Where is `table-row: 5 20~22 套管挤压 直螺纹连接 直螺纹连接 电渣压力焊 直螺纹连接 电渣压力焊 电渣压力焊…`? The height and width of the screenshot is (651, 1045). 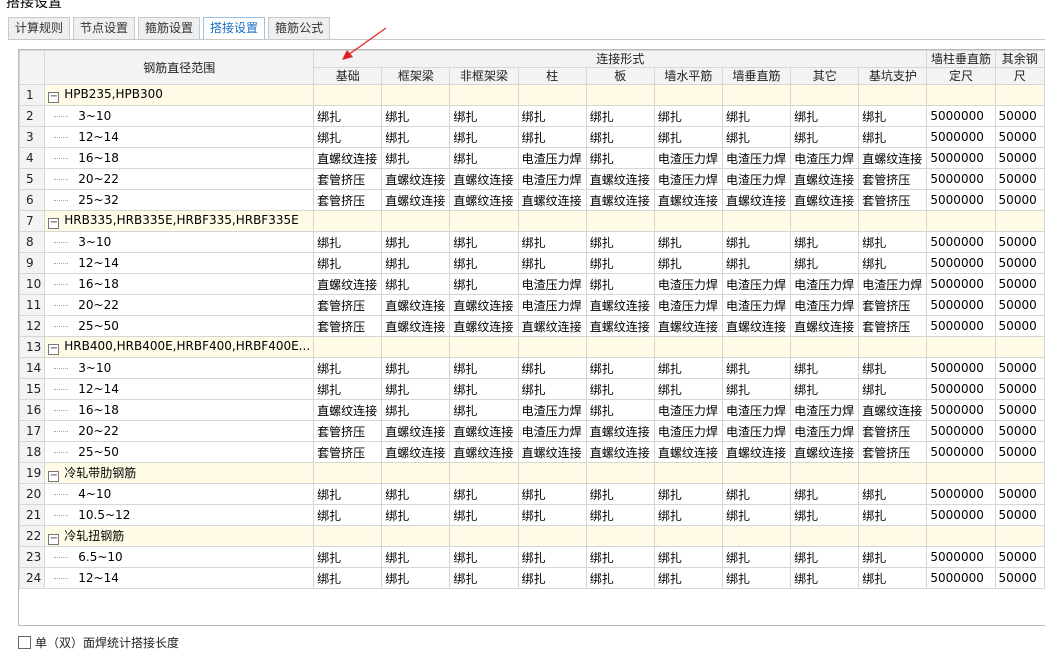 table-row: 5 20~22 套管挤压 直螺纹连接 直螺纹连接 电渣压力焊 直螺纹连接 电渣压力焊 电渣压力焊… is located at coordinates (532, 179).